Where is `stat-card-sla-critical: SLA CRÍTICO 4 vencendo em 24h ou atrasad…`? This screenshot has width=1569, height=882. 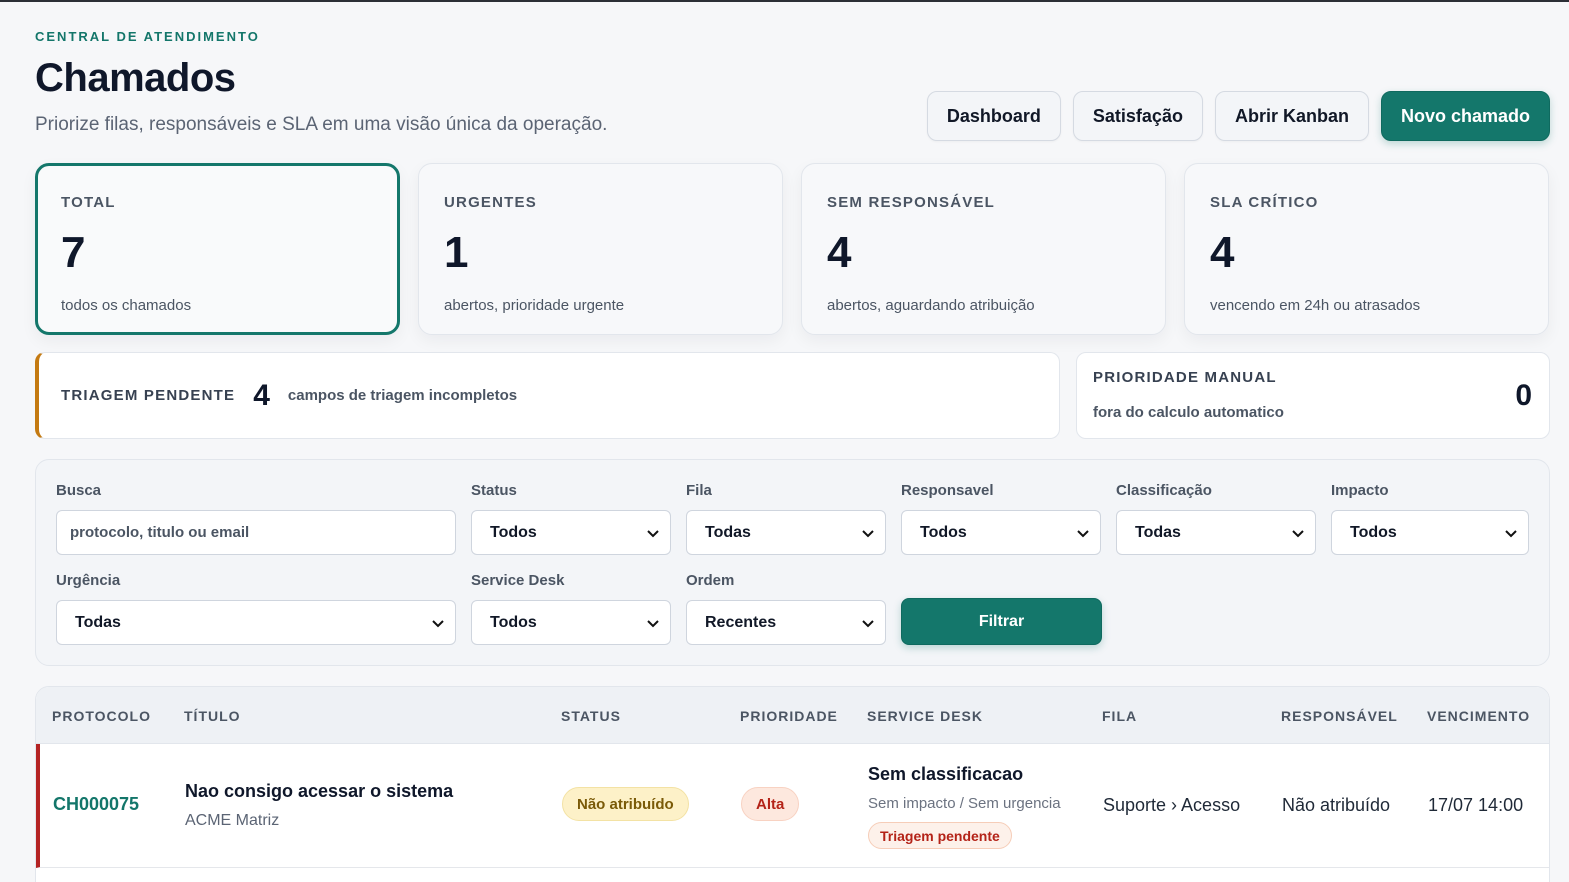
stat-card-sla-critical: SLA CRÍTICO 4 vencendo em 24h ou atrasad… is located at coordinates (1366, 249).